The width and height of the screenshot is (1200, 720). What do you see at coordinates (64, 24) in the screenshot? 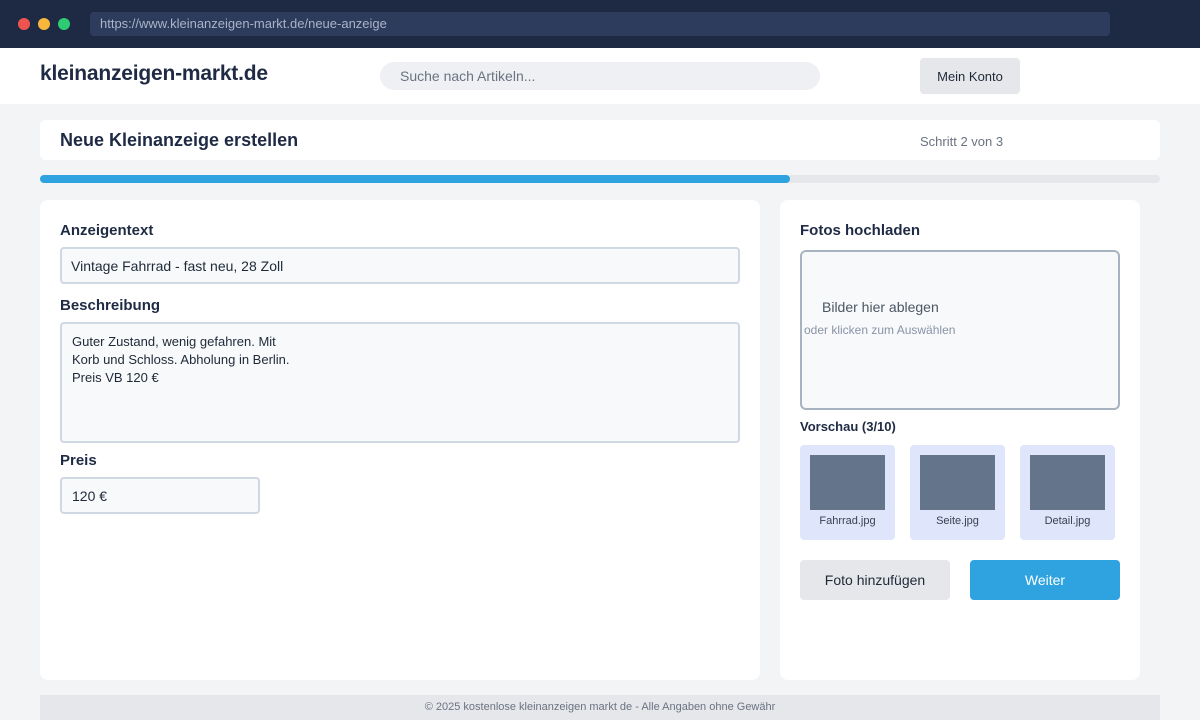
I see `maximize-window-icon` at bounding box center [64, 24].